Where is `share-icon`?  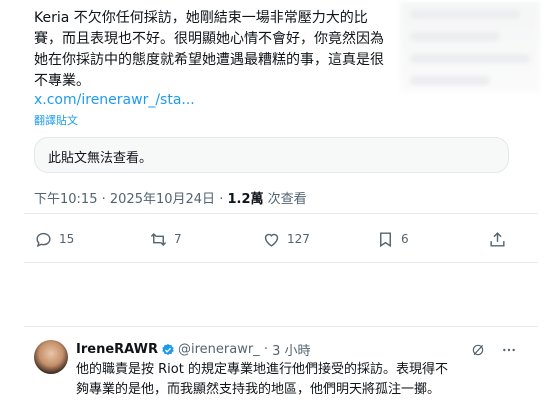
share-icon is located at coordinates (497, 239).